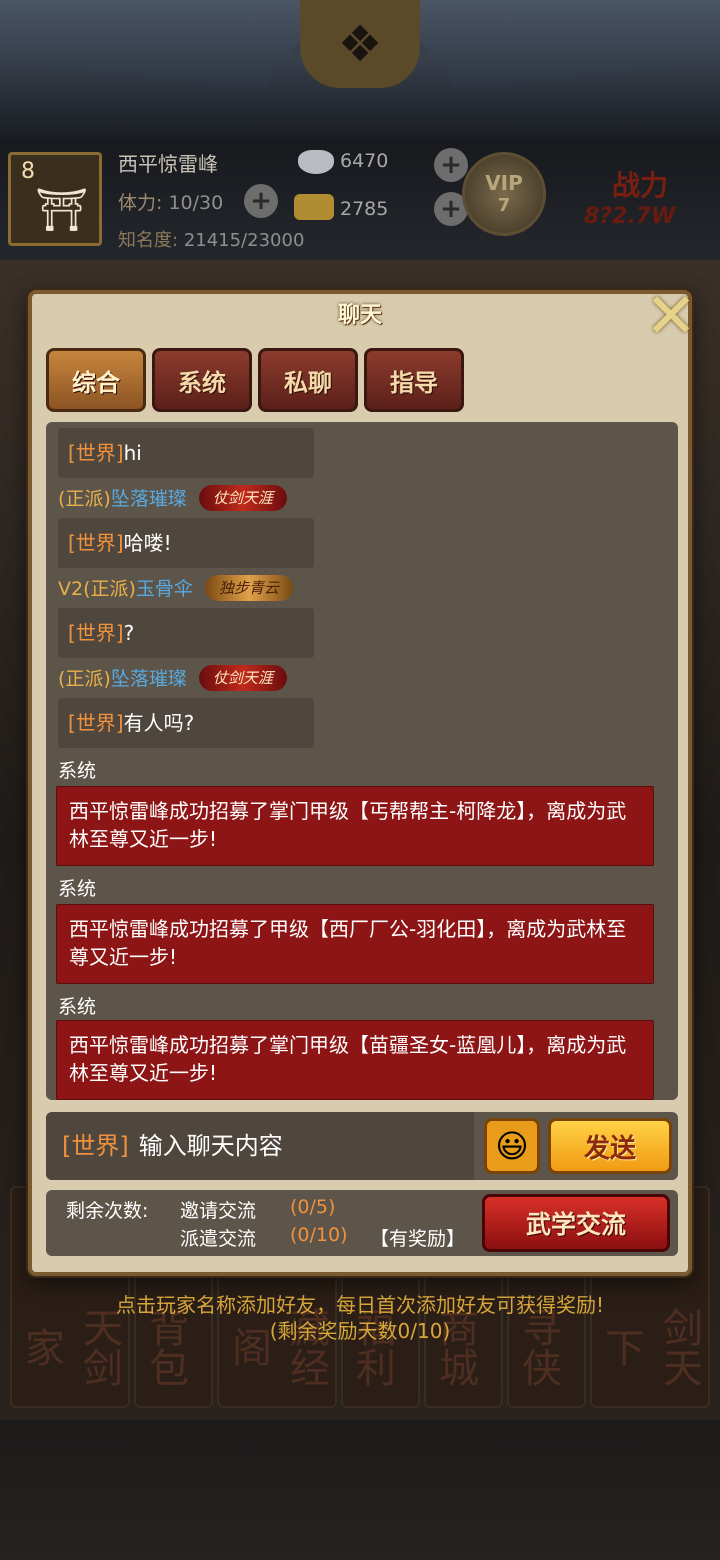 The width and height of the screenshot is (720, 1560). I want to click on message-sender: V2(正派)玉骨伞 独步青云, so click(175, 587).